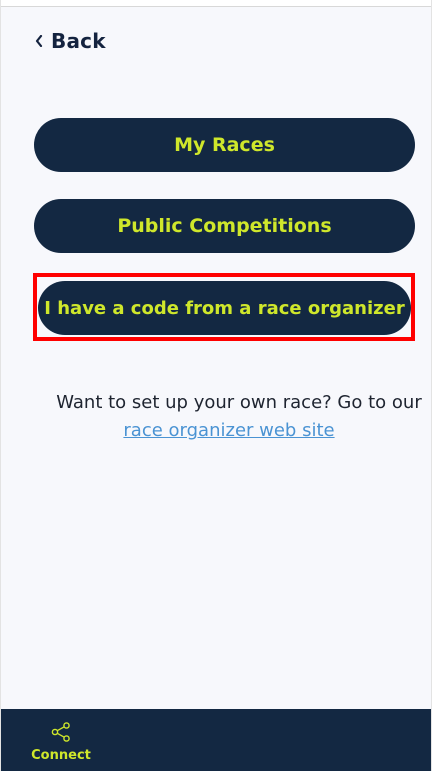  I want to click on back-label: Back, so click(78, 41).